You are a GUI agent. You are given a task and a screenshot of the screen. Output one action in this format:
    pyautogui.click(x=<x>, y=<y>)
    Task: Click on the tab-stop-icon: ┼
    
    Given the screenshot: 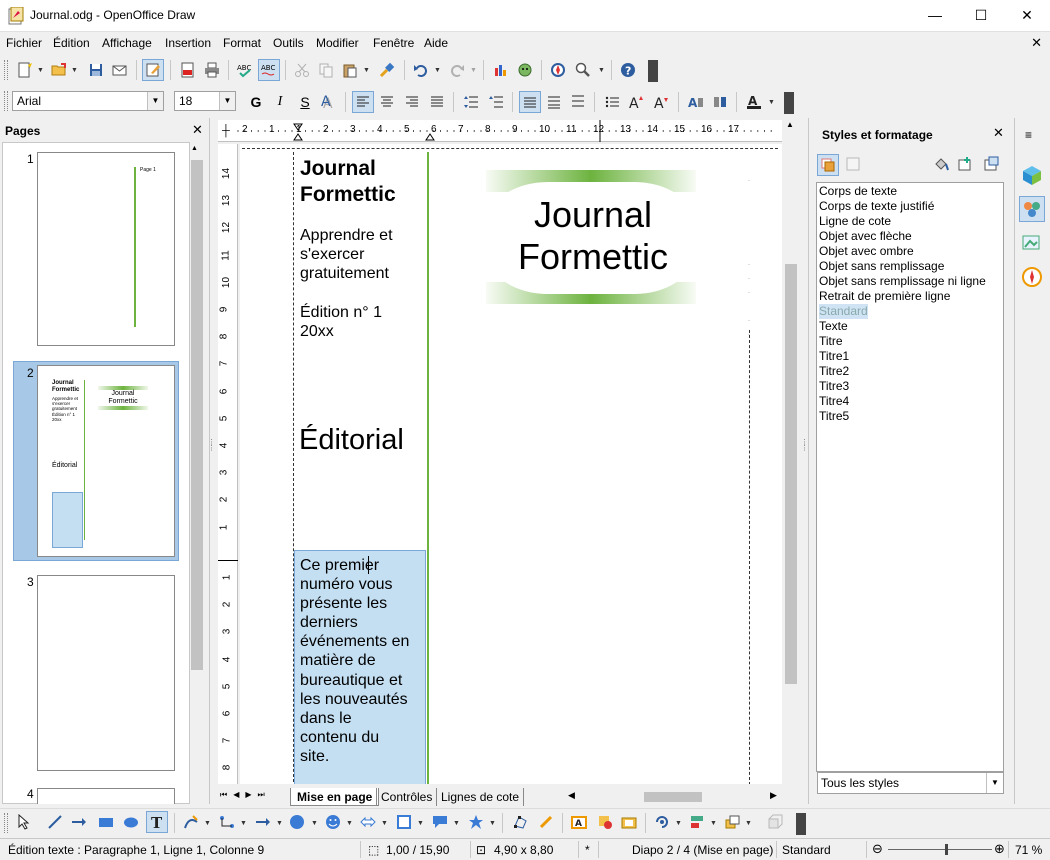 What is the action you would take?
    pyautogui.click(x=226, y=131)
    